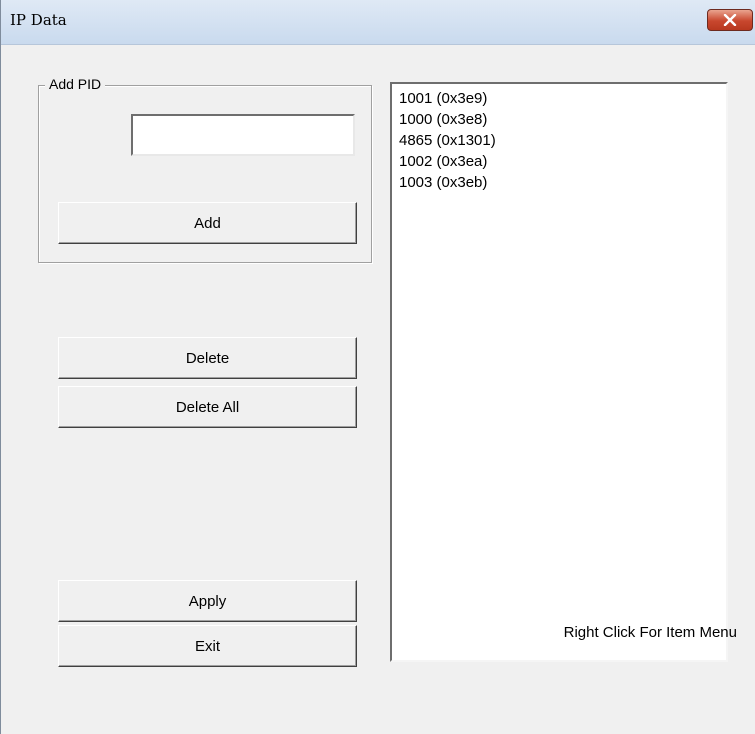 The width and height of the screenshot is (755, 734). What do you see at coordinates (207, 646) in the screenshot?
I see `exit-button: Exit` at bounding box center [207, 646].